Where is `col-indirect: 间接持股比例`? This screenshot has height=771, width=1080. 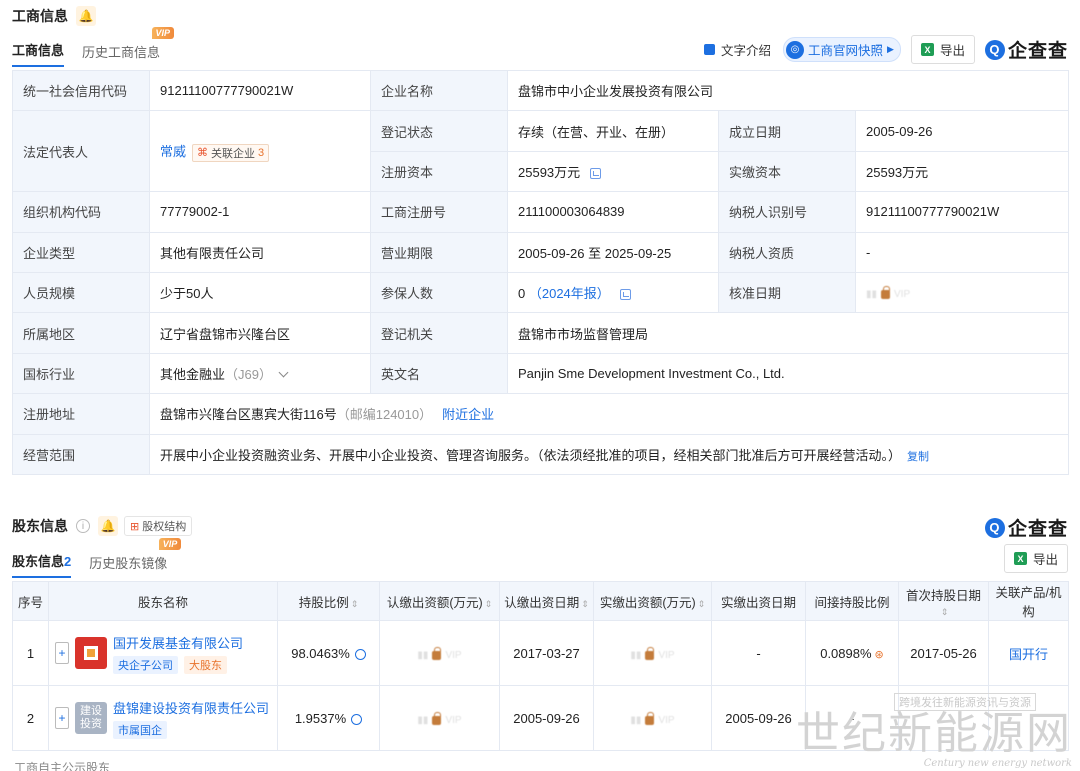 col-indirect: 间接持股比例 is located at coordinates (852, 601).